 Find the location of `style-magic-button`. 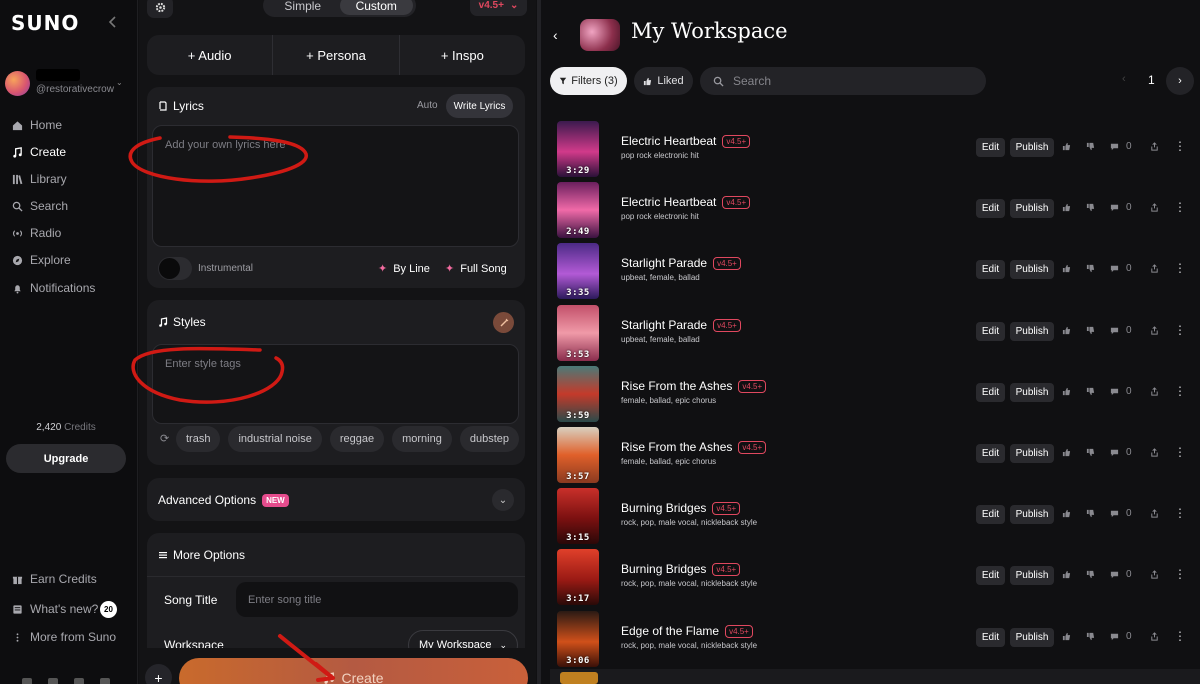

style-magic-button is located at coordinates (503, 322).